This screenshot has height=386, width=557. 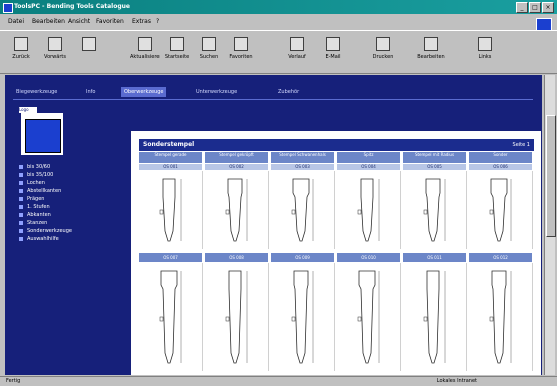 I want to click on menu-datei: Datei, so click(x=16, y=21).